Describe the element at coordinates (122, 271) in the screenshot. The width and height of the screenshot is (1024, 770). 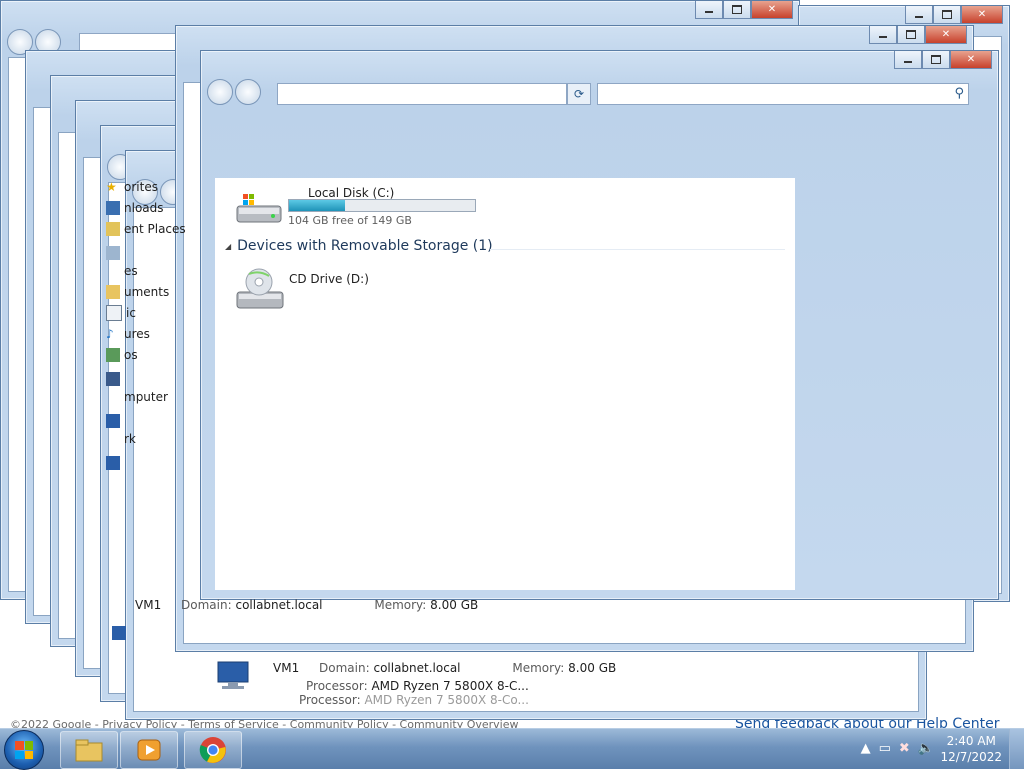
I see `sidebar-item-libraries: es` at that location.